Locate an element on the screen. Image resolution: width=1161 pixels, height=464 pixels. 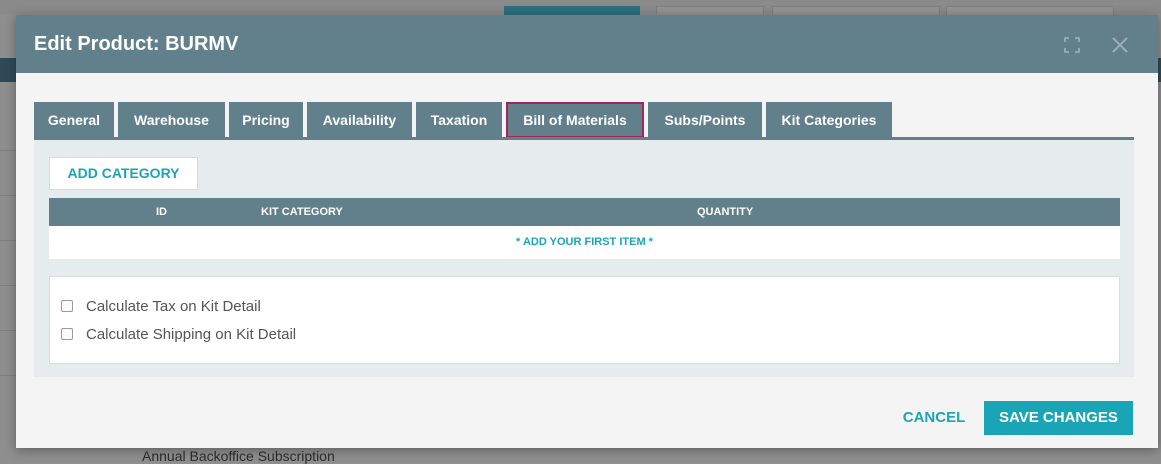
tab-taxation: Taxation is located at coordinates (459, 120).